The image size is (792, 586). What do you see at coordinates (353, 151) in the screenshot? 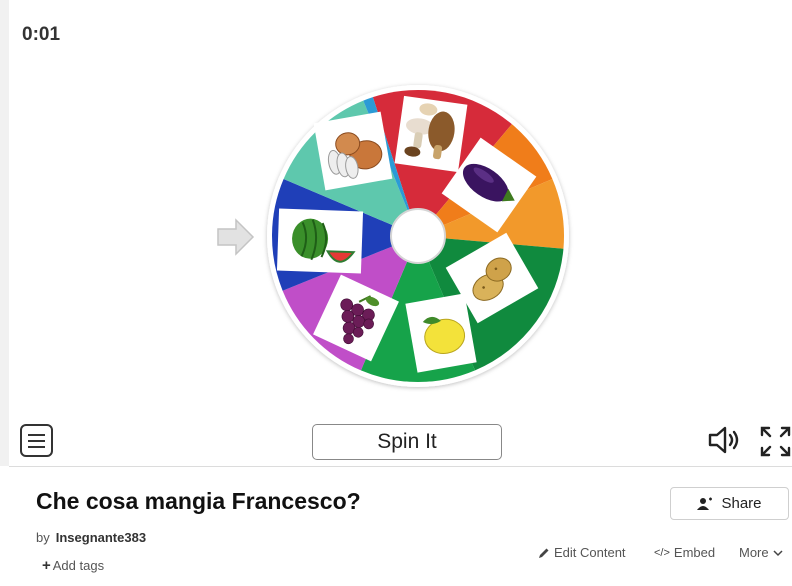
I see `card-onions` at bounding box center [353, 151].